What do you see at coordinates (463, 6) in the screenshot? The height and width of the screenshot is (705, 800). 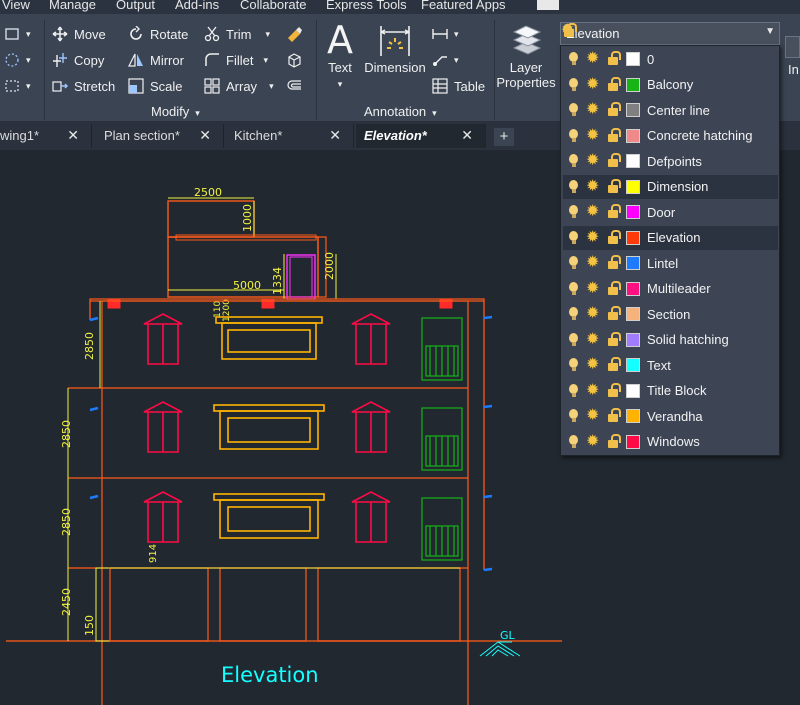 I see `menu-featured-apps: Featured Apps` at bounding box center [463, 6].